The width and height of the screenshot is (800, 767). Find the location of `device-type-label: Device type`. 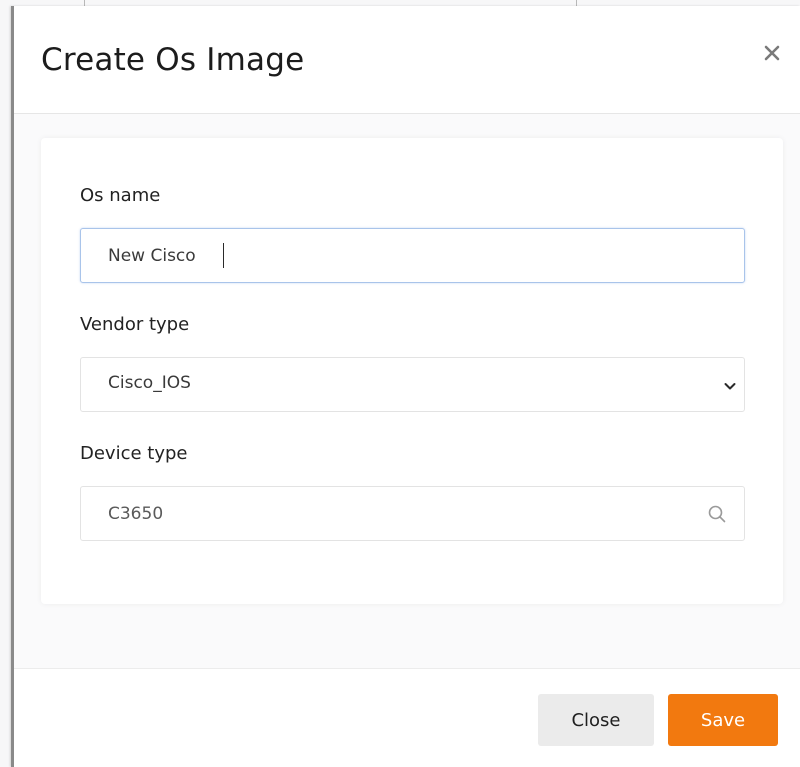

device-type-label: Device type is located at coordinates (134, 453).